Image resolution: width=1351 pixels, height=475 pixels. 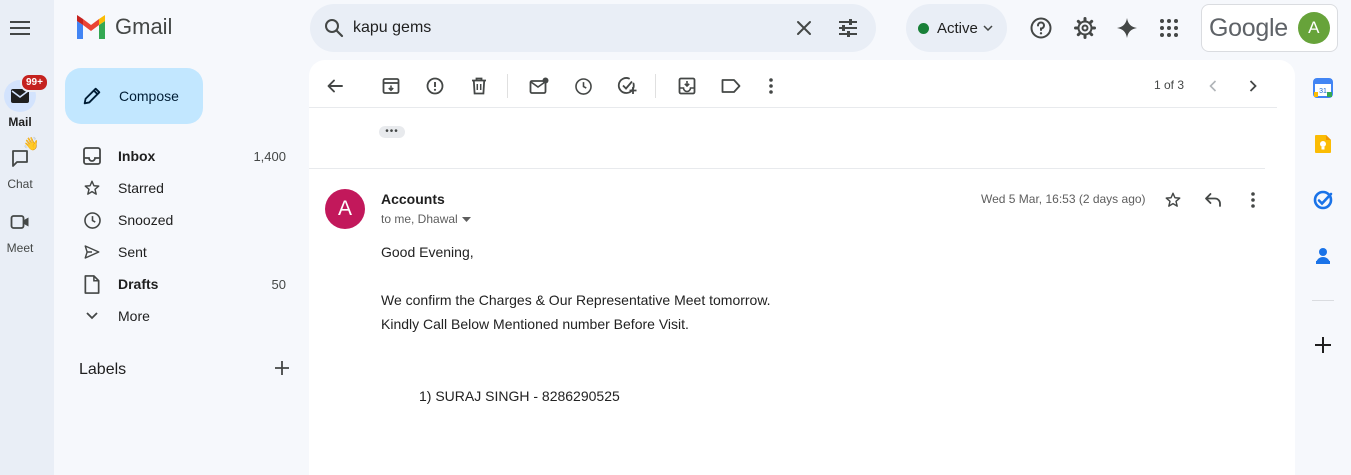 I want to click on mark-unread-icon, so click(x=539, y=85).